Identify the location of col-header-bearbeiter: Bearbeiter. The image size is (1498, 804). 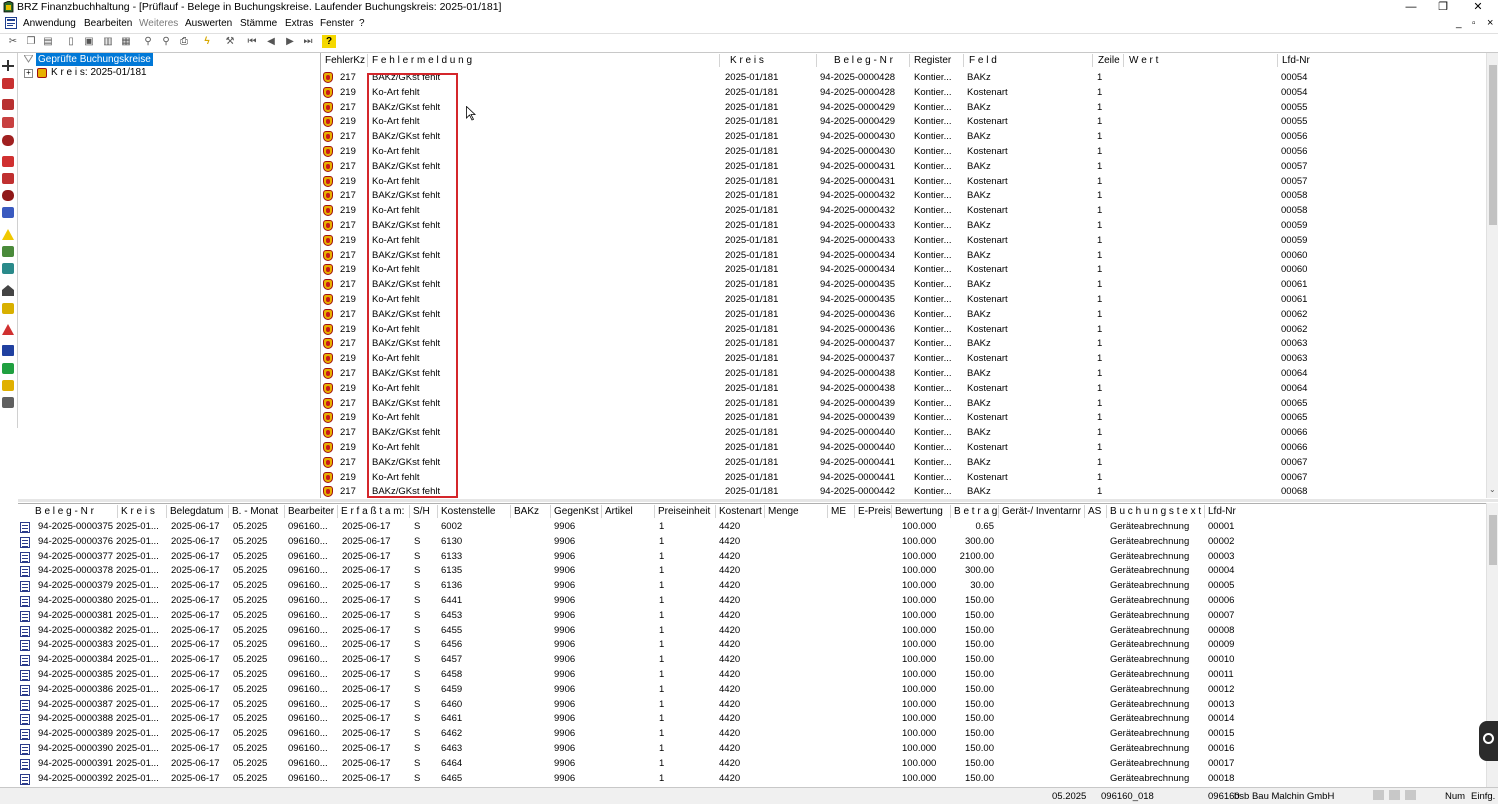
(311, 511).